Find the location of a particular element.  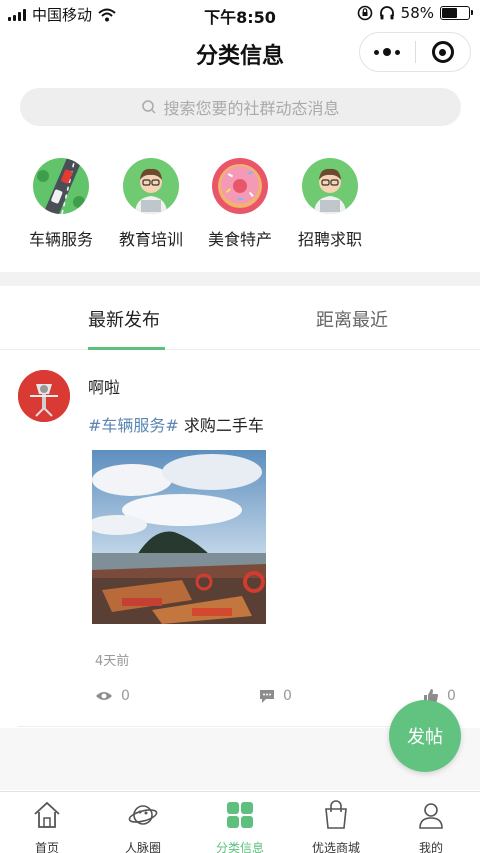

shopping-bag-icon is located at coordinates (336, 814).